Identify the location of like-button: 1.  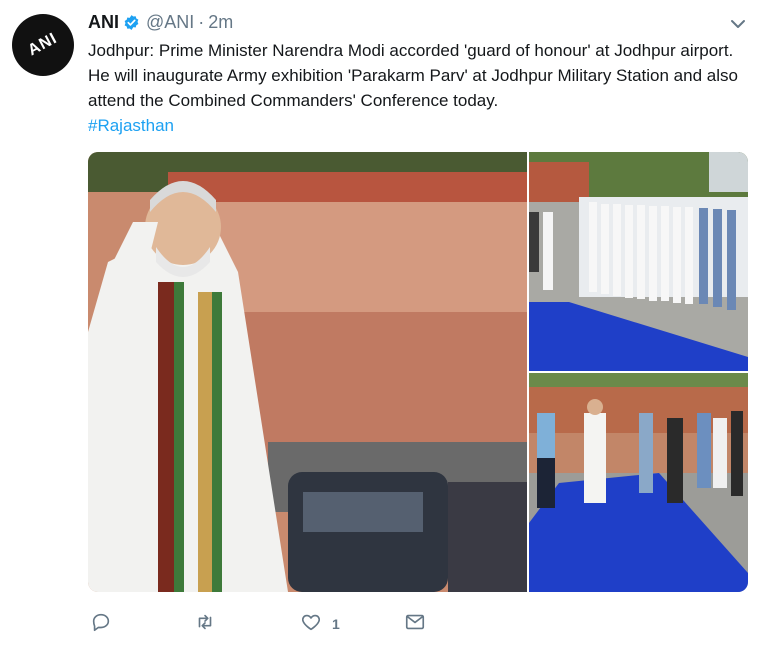
(320, 624).